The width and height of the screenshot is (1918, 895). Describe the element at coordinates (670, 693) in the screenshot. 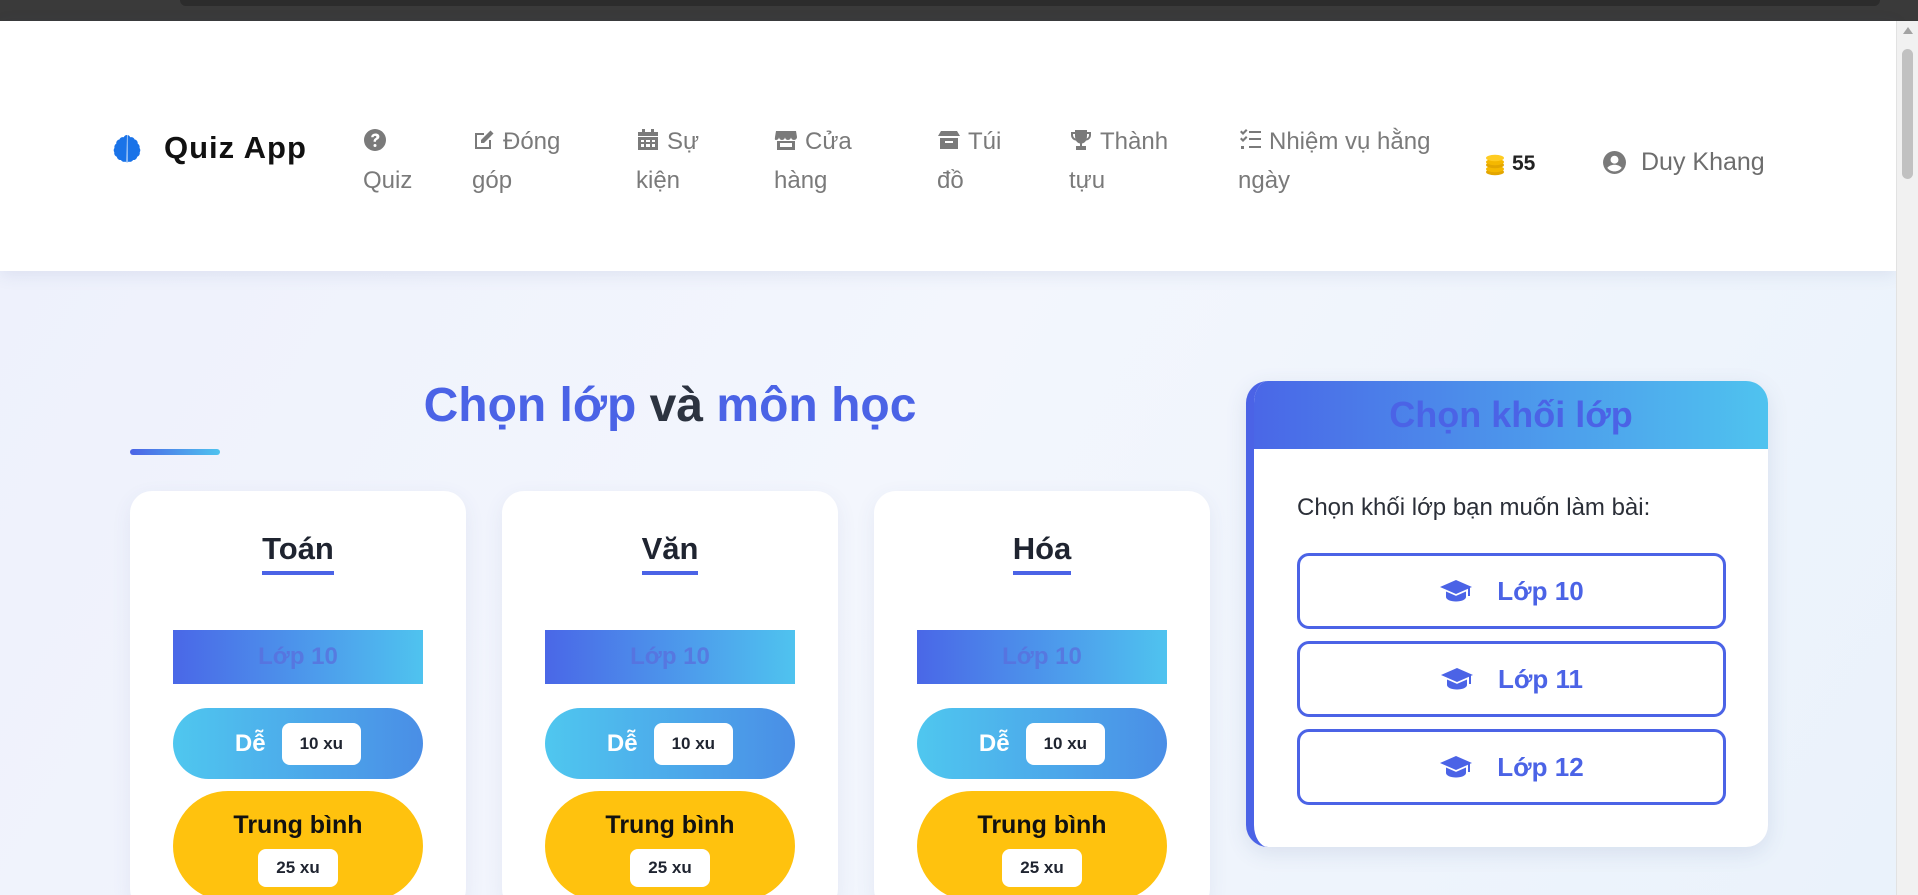

I see `subject-card-van: Văn Lớp 10 Dễ 10 xu Trung bình 25 xu` at that location.